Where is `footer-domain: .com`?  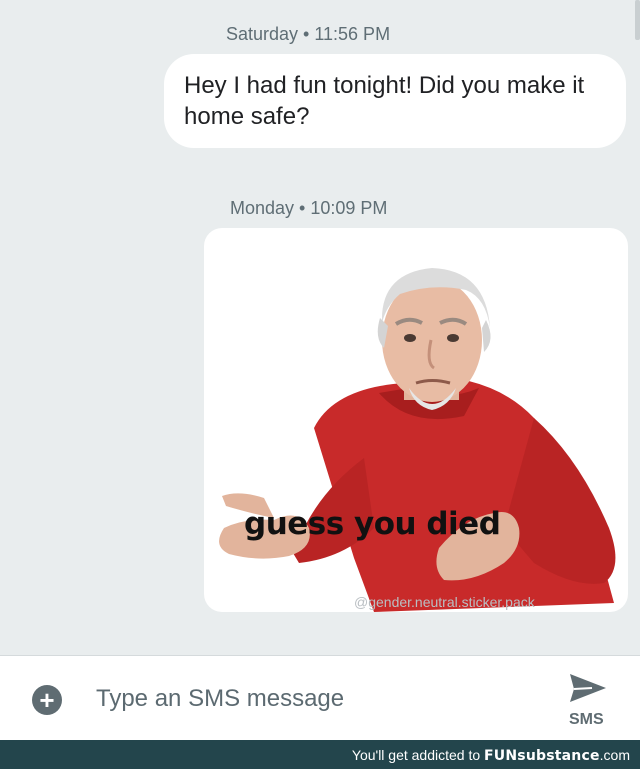
footer-domain: .com is located at coordinates (614, 755).